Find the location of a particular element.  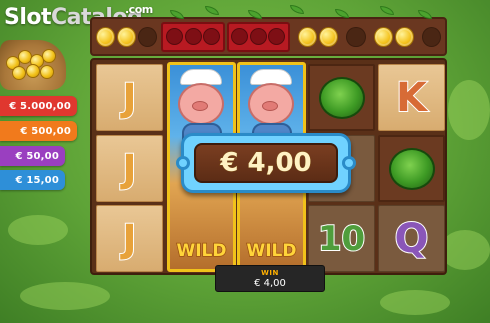

jackpot-grand: € 5.000,00 is located at coordinates (38, 106).